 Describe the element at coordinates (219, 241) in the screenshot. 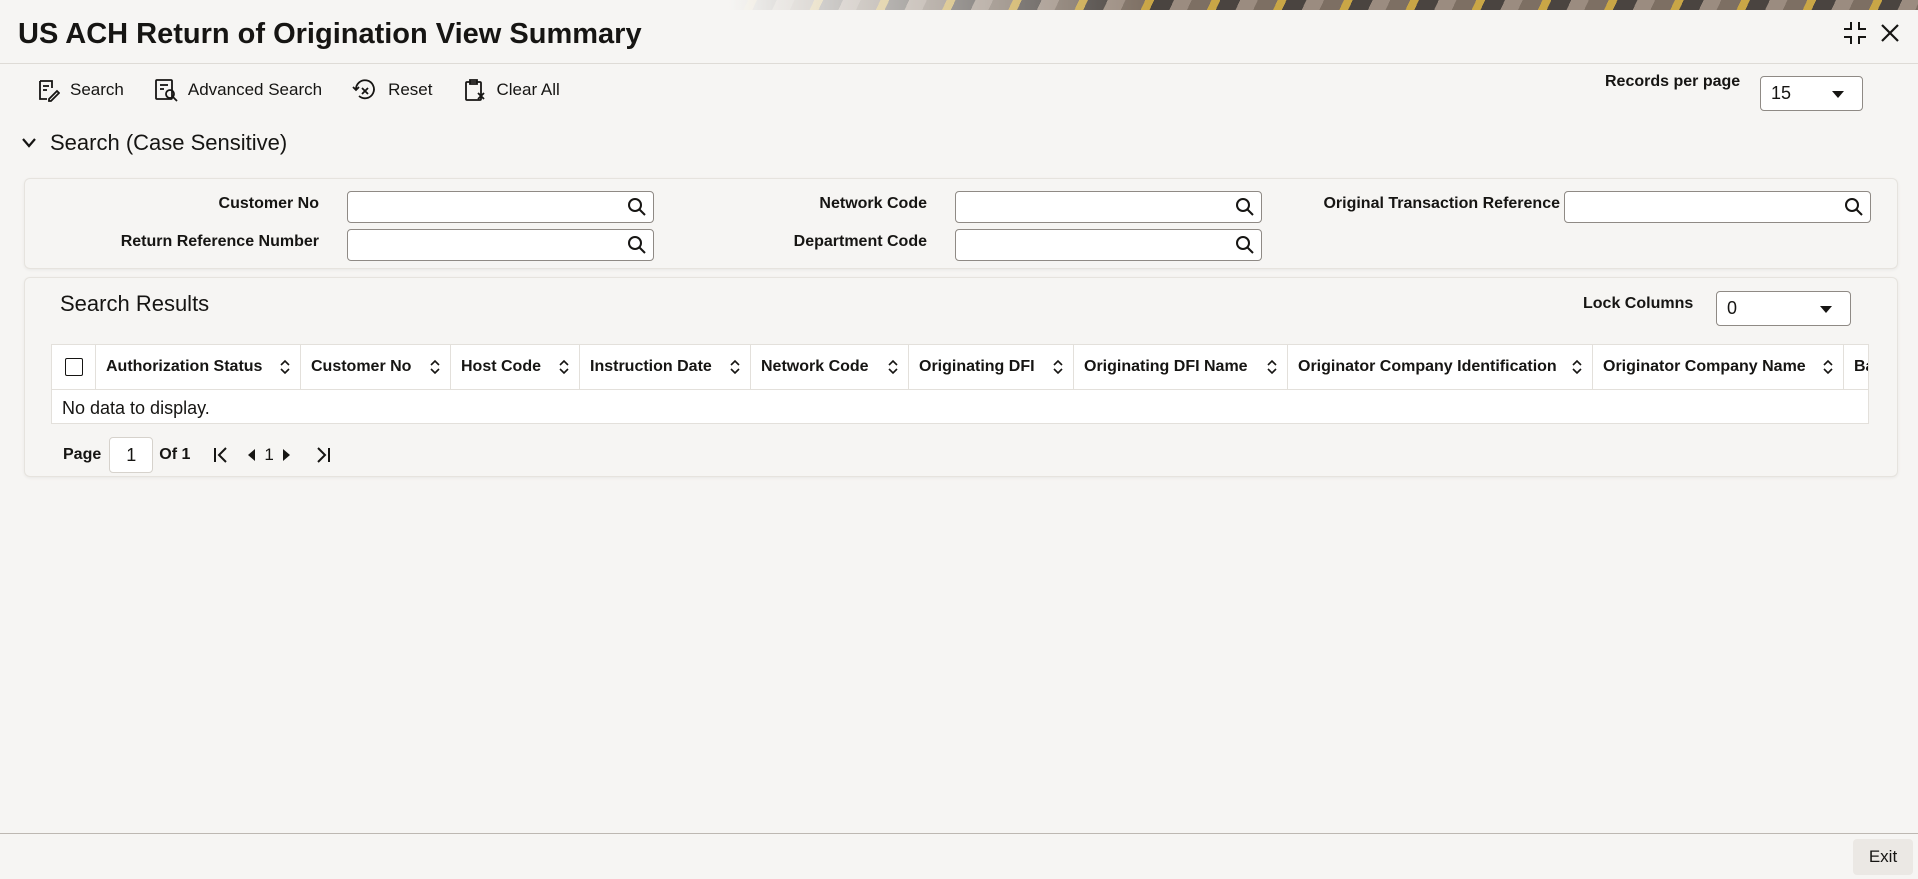

I see `return-reference-number-label: Return Reference Number` at that location.